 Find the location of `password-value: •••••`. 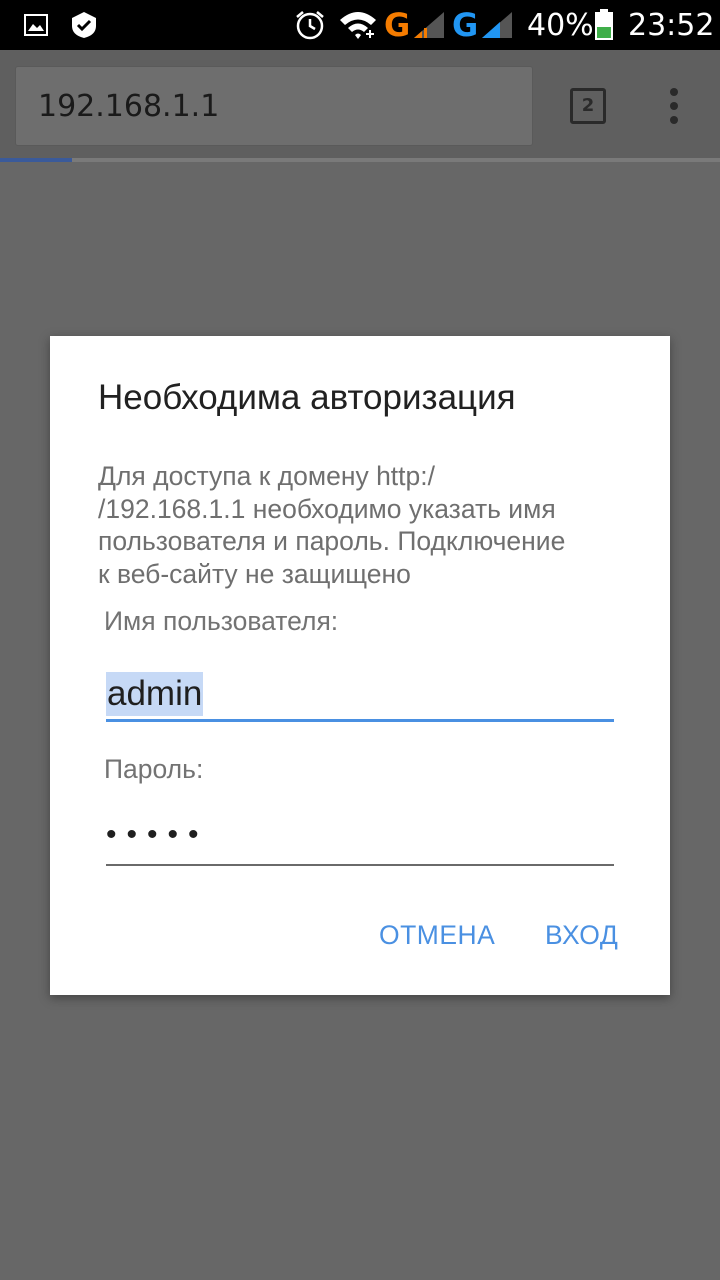

password-value: ••••• is located at coordinates (157, 834).